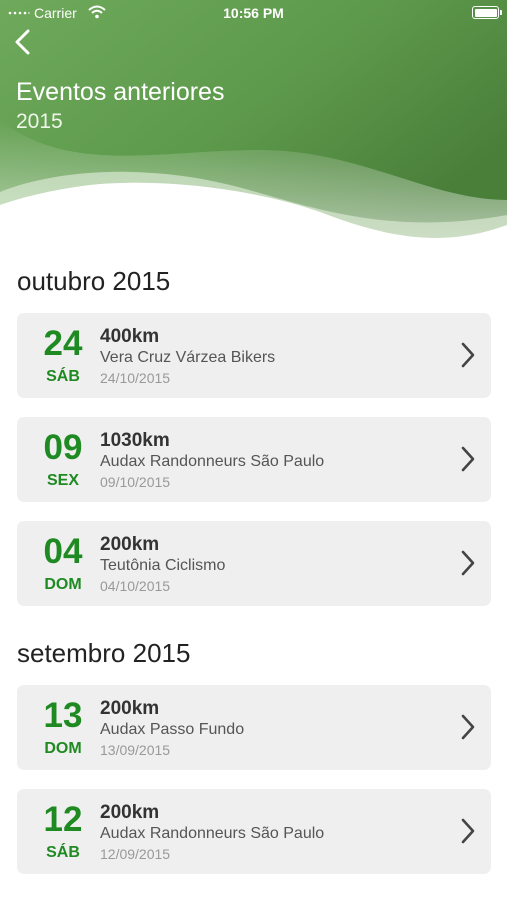  Describe the element at coordinates (485, 12) in the screenshot. I see `battery-icon` at that location.